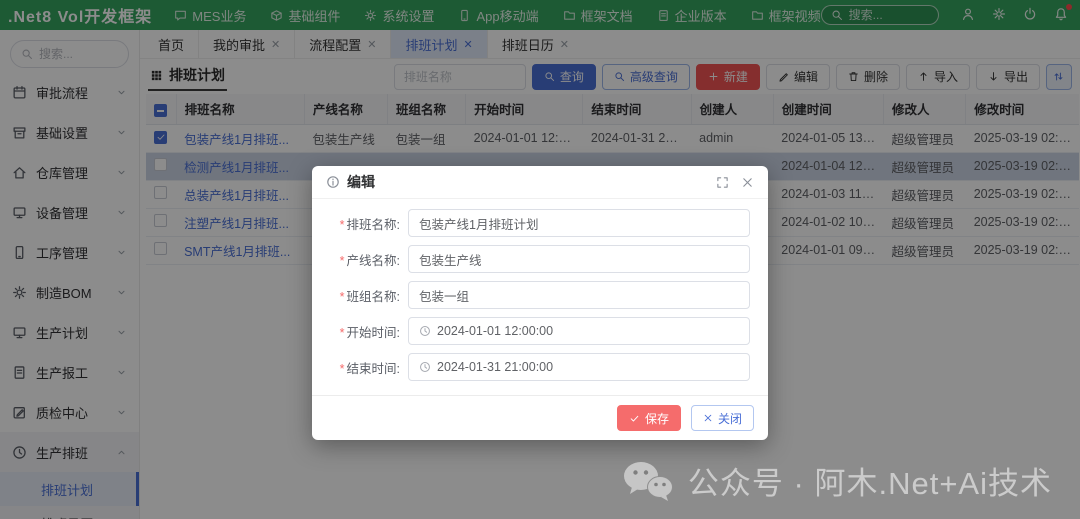  I want to click on dialog-footer: 保存 关闭, so click(540, 417).